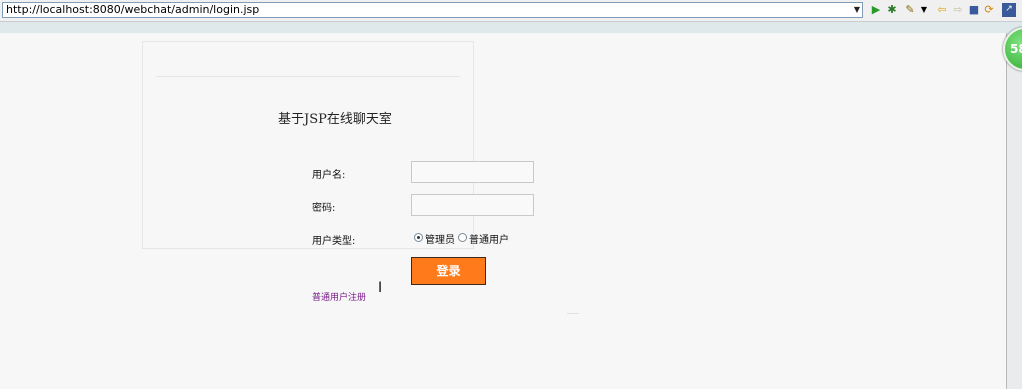  What do you see at coordinates (472, 205) in the screenshot?
I see `password-input` at bounding box center [472, 205].